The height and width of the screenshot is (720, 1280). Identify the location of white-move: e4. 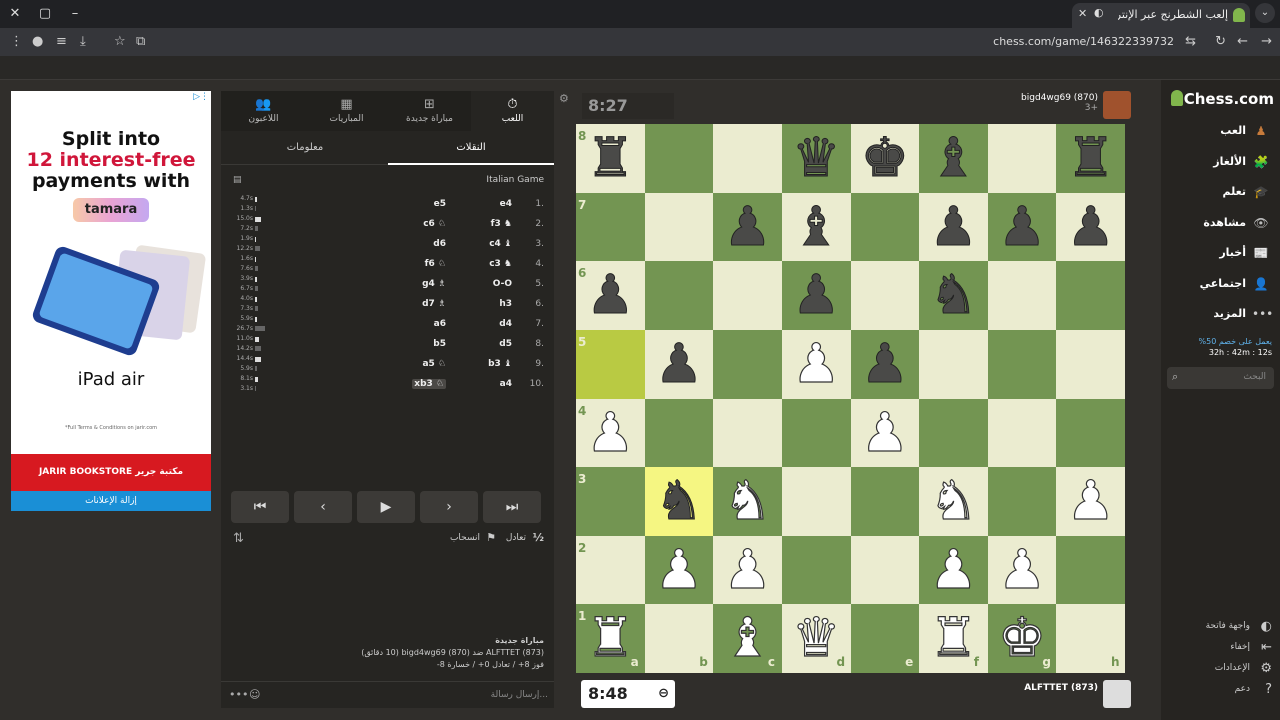
(506, 204).